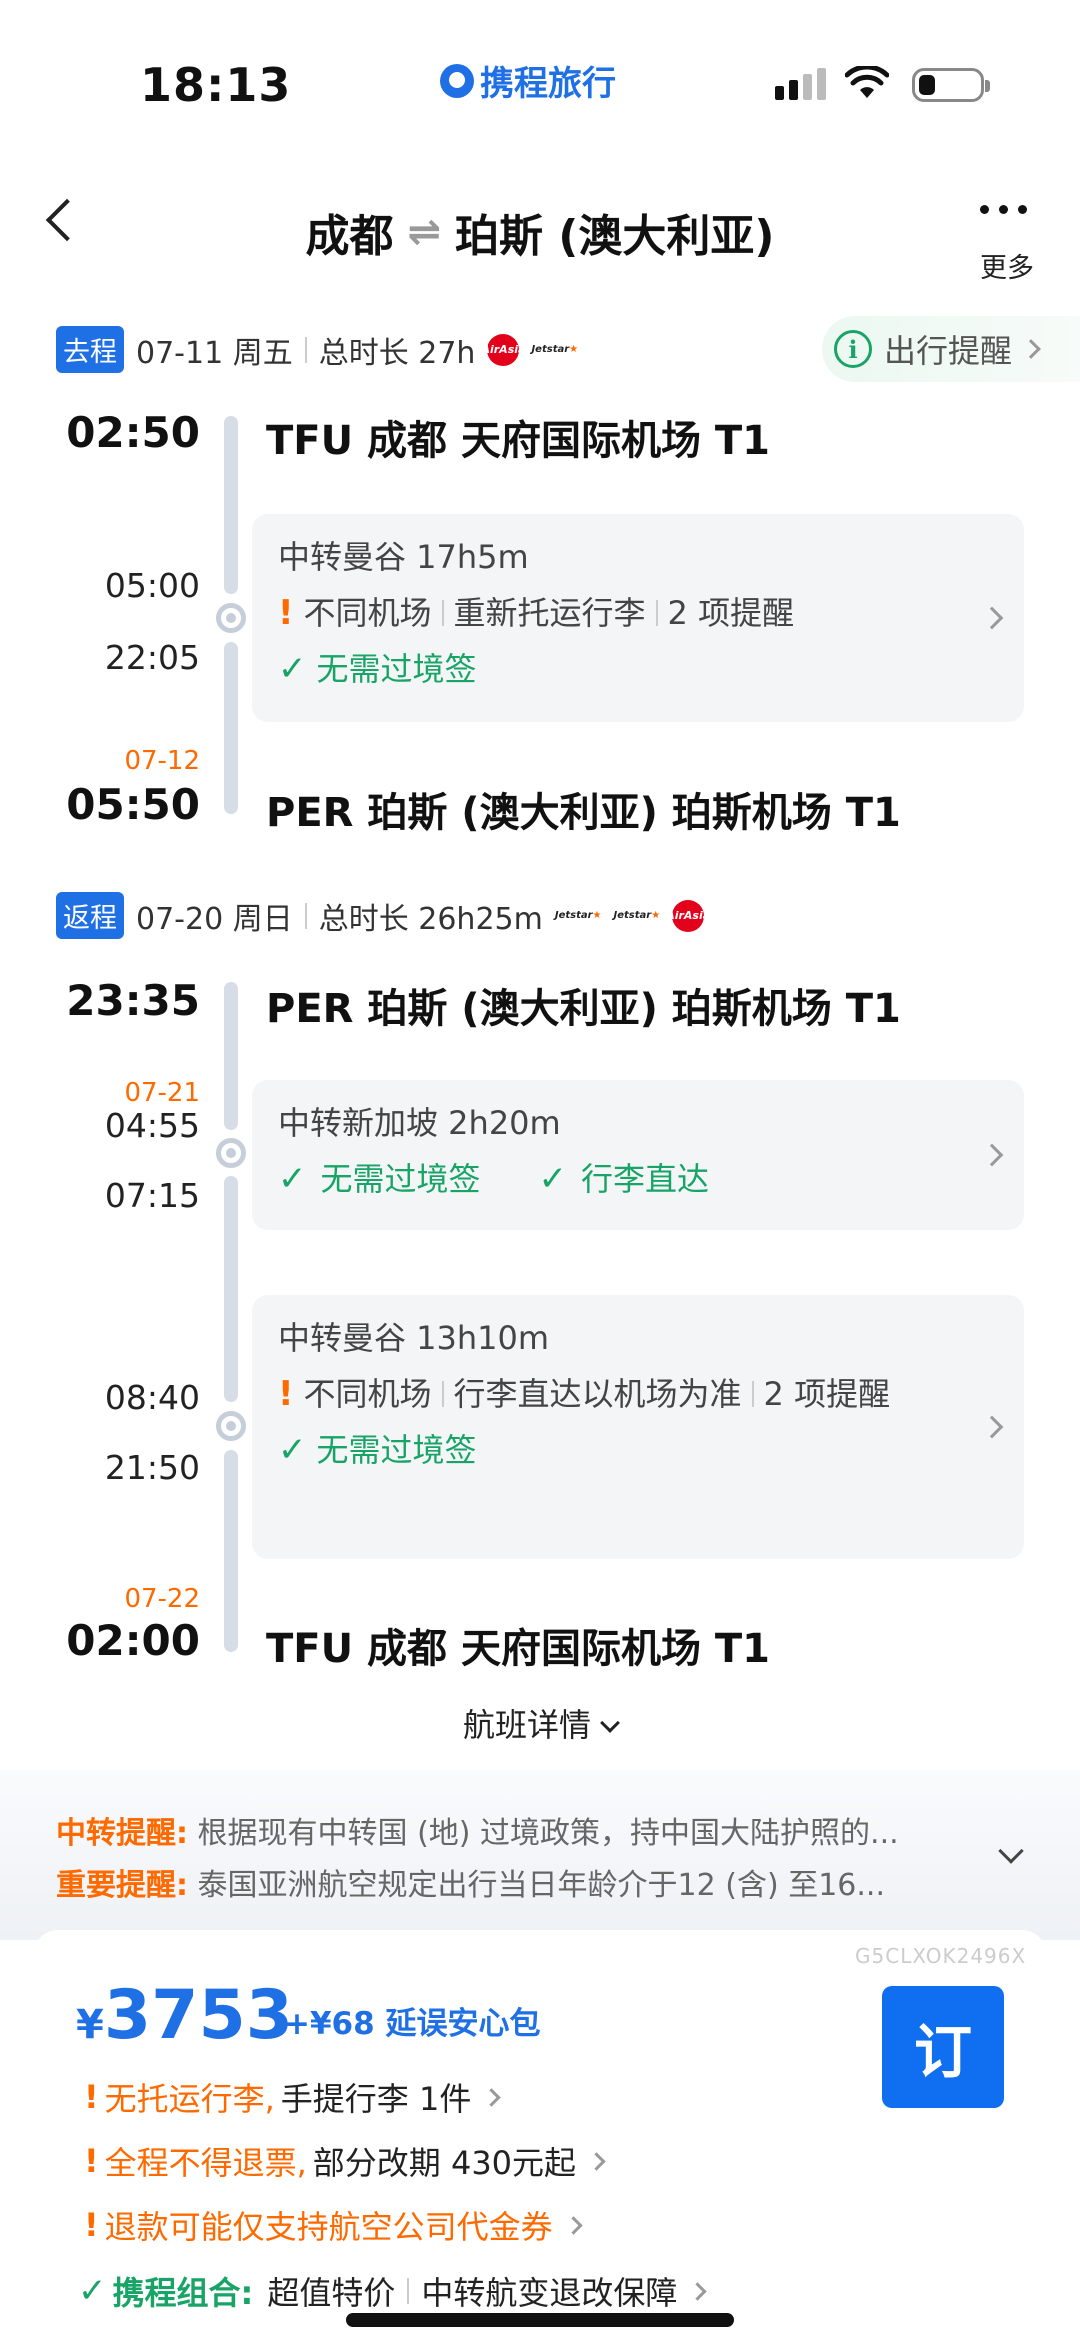 This screenshot has height=2348, width=1080. Describe the element at coordinates (540, 1723) in the screenshot. I see `flight-details-toggle: 航班详情` at that location.